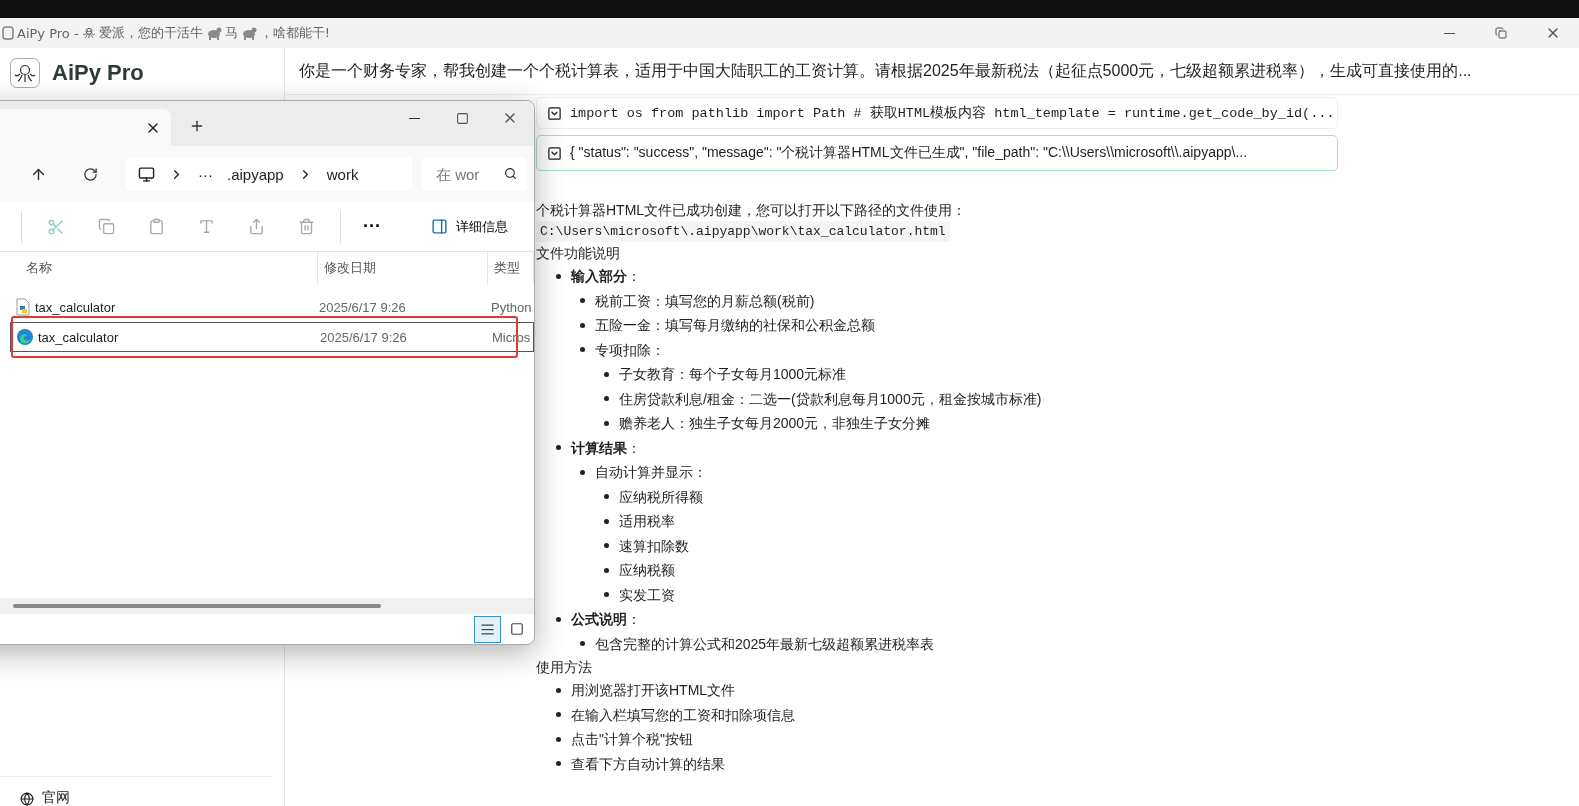 The image size is (1579, 806). Describe the element at coordinates (56, 226) in the screenshot. I see `scissors-icon` at that location.